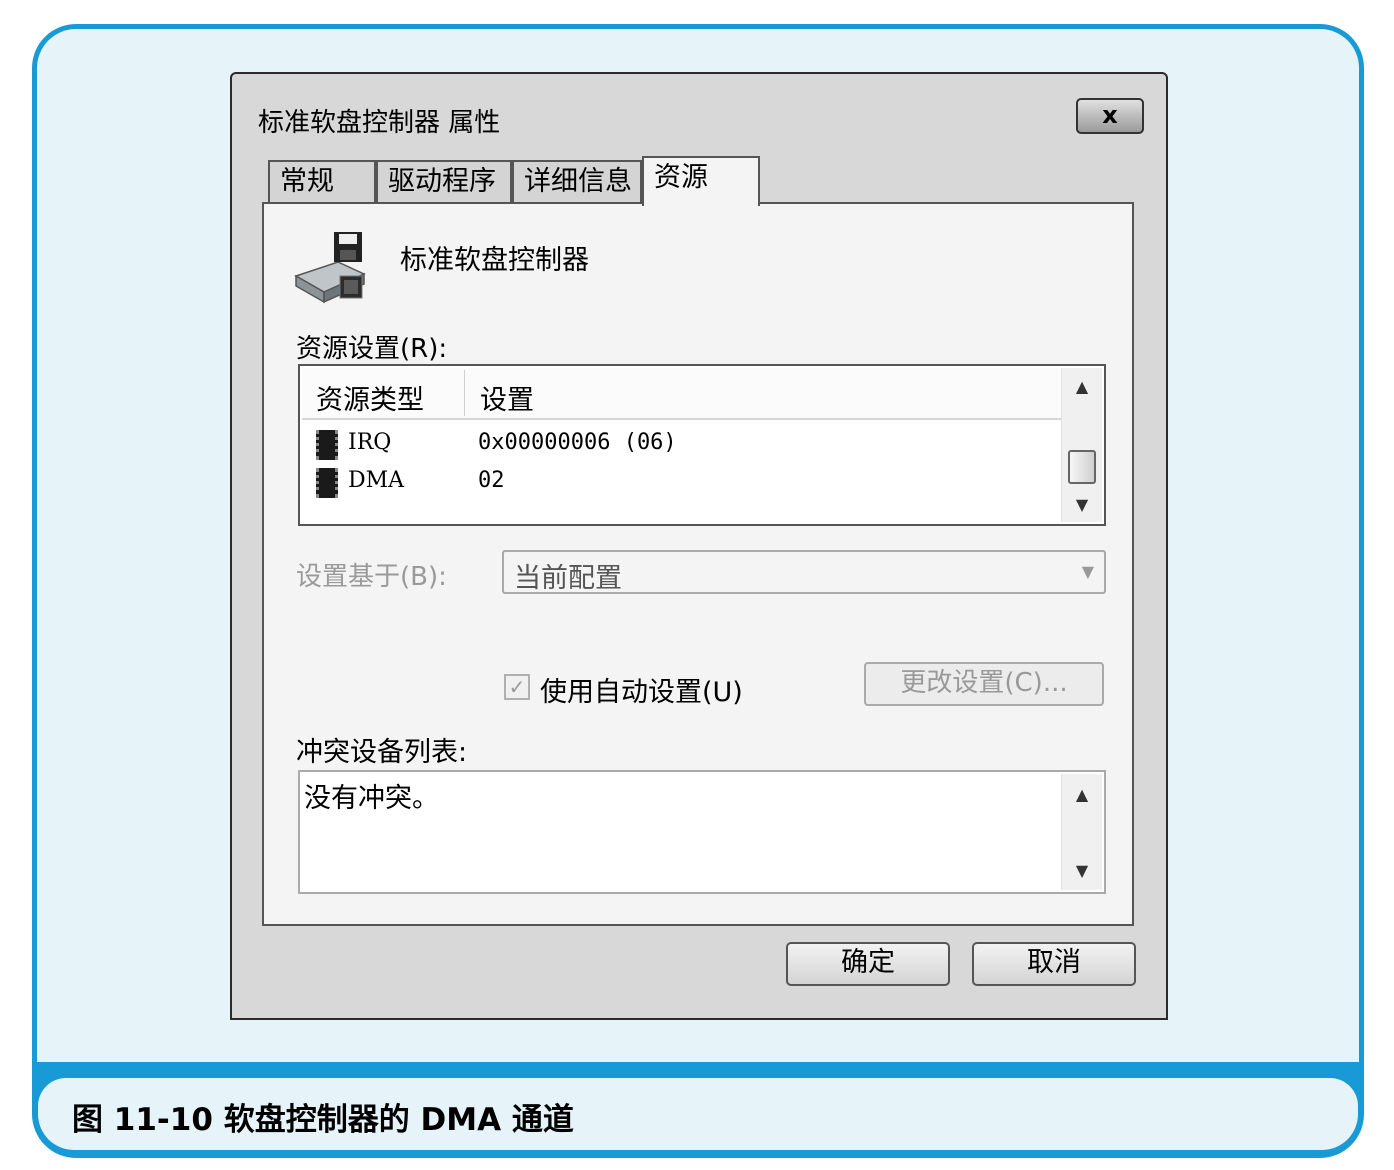 The image size is (1394, 1170). I want to click on table-row: DMA 02, so click(686, 482).